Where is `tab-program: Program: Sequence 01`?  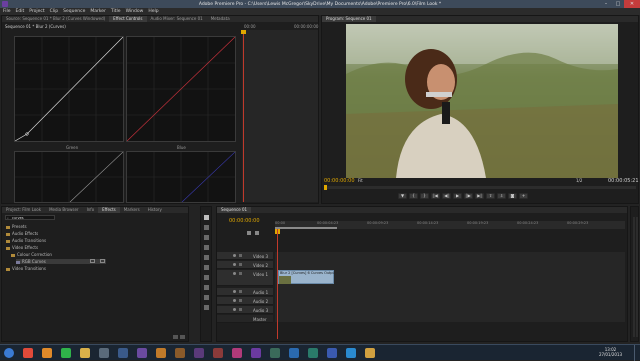
tab-program: Program: Sequence 01 is located at coordinates (349, 19).